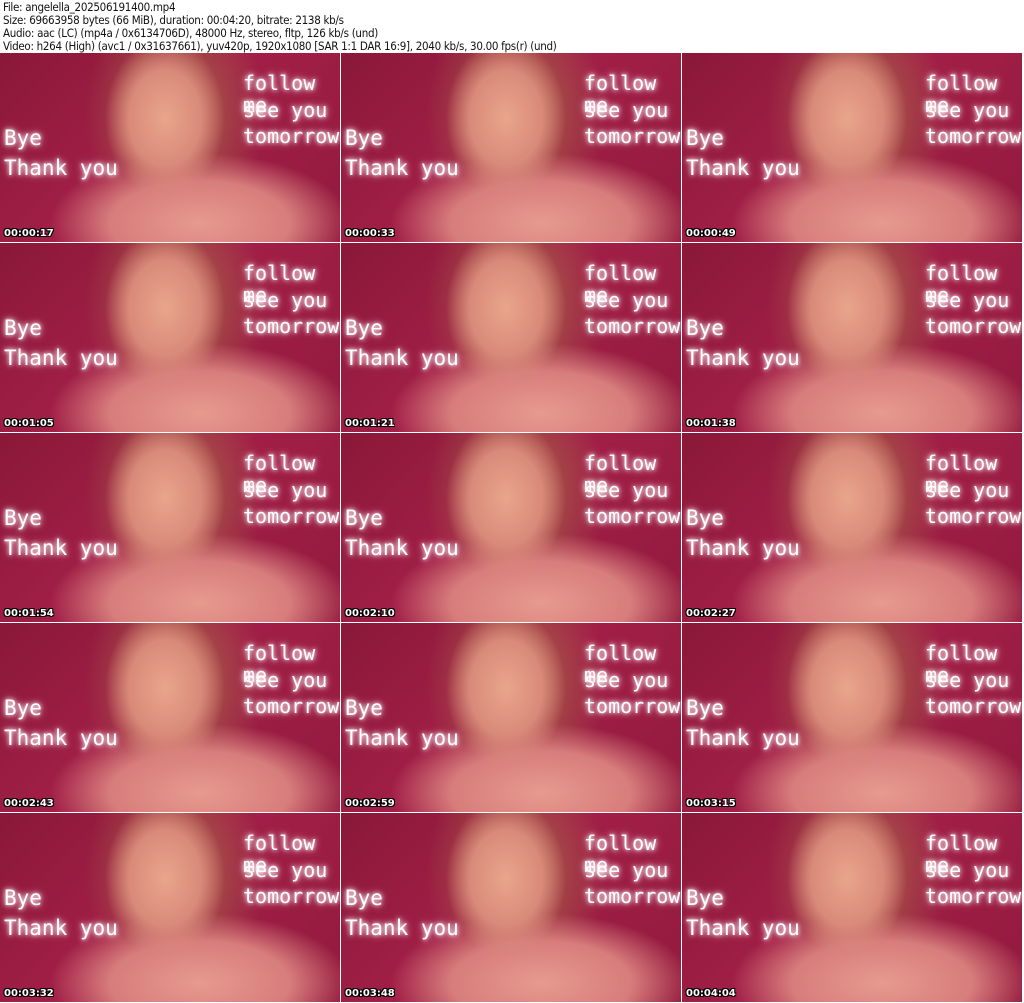 The image size is (1024, 1003). Describe the element at coordinates (370, 233) in the screenshot. I see `thumbnail-timestamp: 00:00:33` at that location.